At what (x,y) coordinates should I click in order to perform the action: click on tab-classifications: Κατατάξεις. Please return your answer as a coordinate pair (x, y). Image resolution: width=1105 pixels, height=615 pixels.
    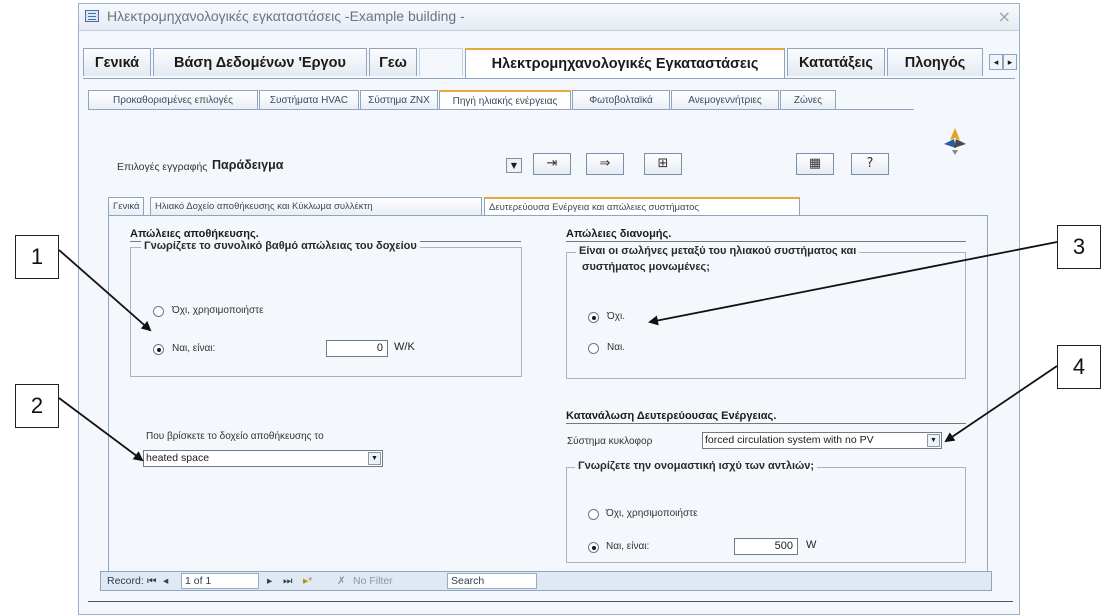
    Looking at the image, I should click on (836, 62).